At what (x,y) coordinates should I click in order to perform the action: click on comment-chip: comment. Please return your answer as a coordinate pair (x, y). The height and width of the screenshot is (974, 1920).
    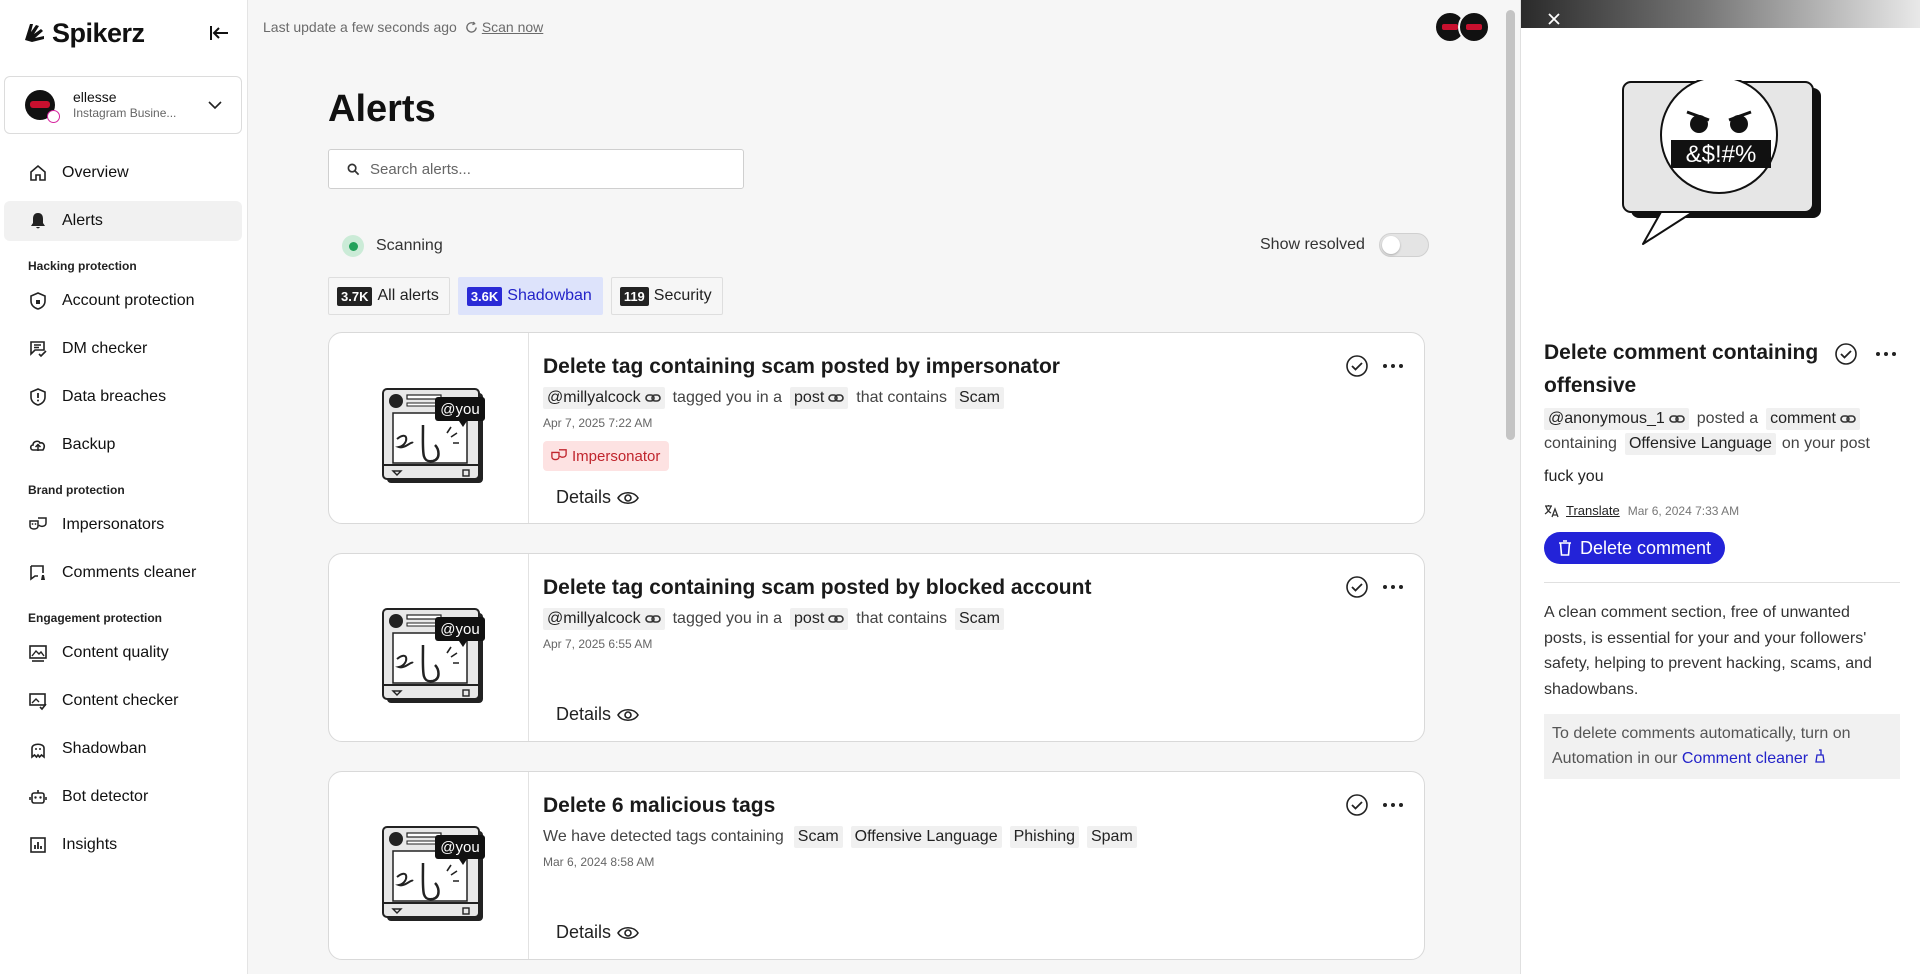
    Looking at the image, I should click on (1813, 419).